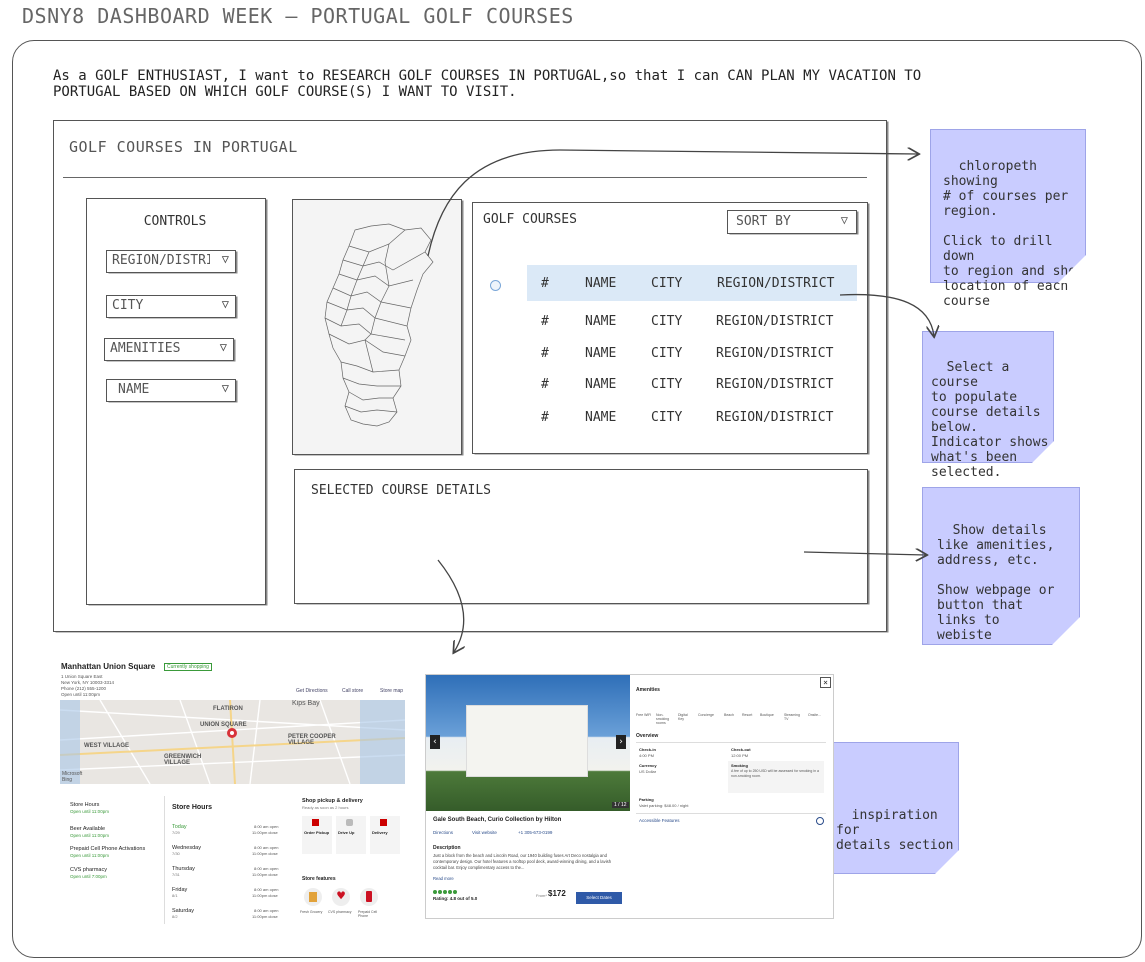 The width and height of the screenshot is (1145, 962). I want to click on amenity-label: Concierge, so click(706, 715).